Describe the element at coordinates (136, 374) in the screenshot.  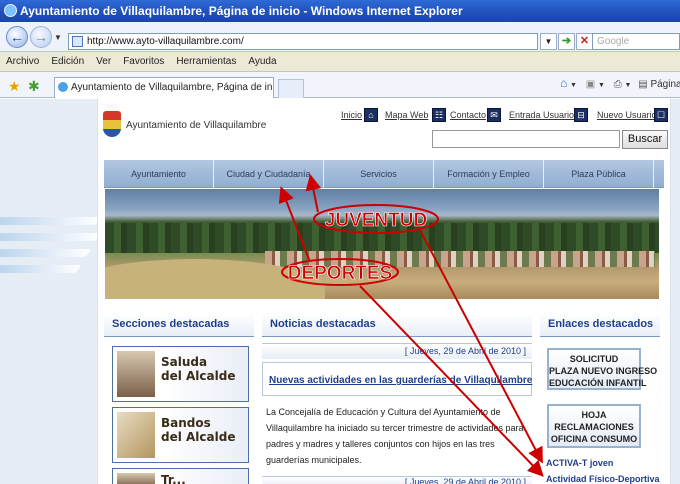
I see `mayor-photo` at that location.